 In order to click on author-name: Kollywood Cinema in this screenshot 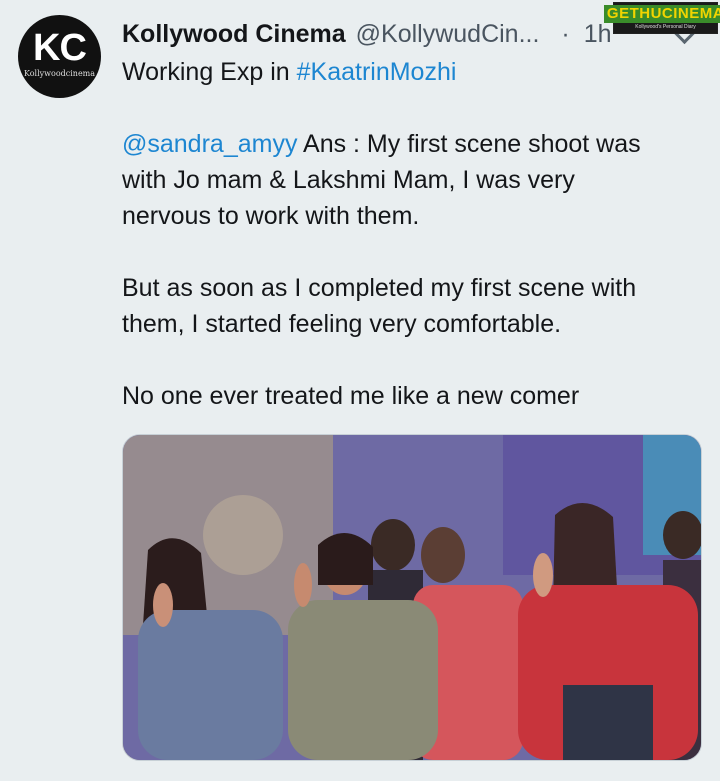, I will do `click(234, 34)`.